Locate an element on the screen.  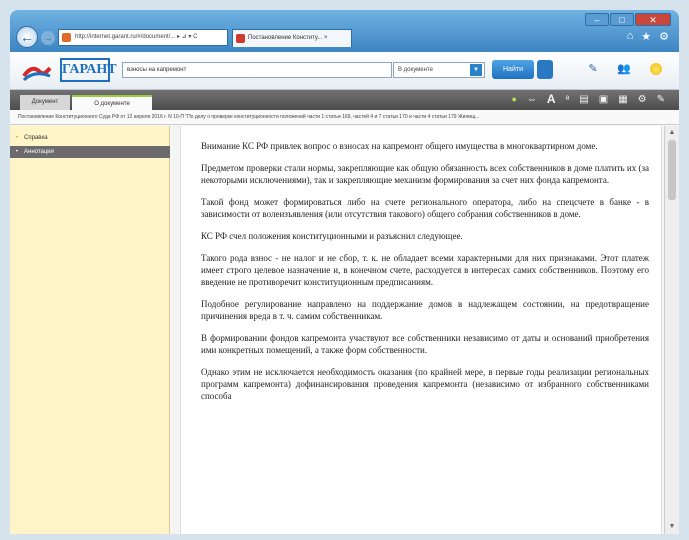
garant-logo-text: ГАРАНТ is located at coordinates (88, 70).